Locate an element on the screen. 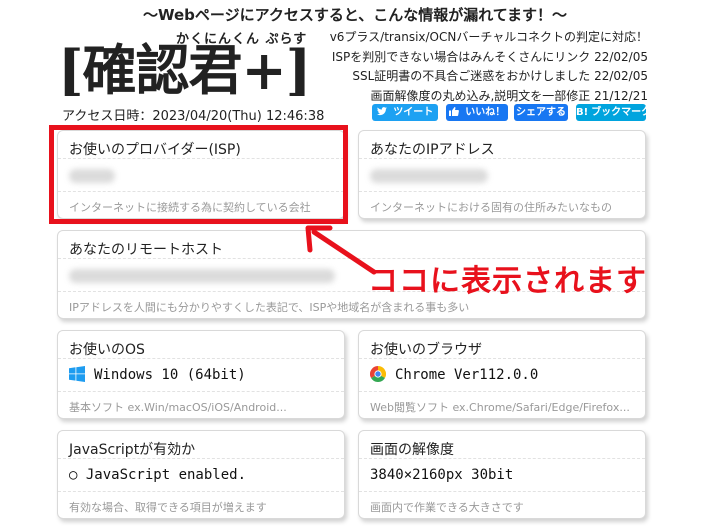 The image size is (710, 527). like-label: いいね！ is located at coordinates (485, 112).